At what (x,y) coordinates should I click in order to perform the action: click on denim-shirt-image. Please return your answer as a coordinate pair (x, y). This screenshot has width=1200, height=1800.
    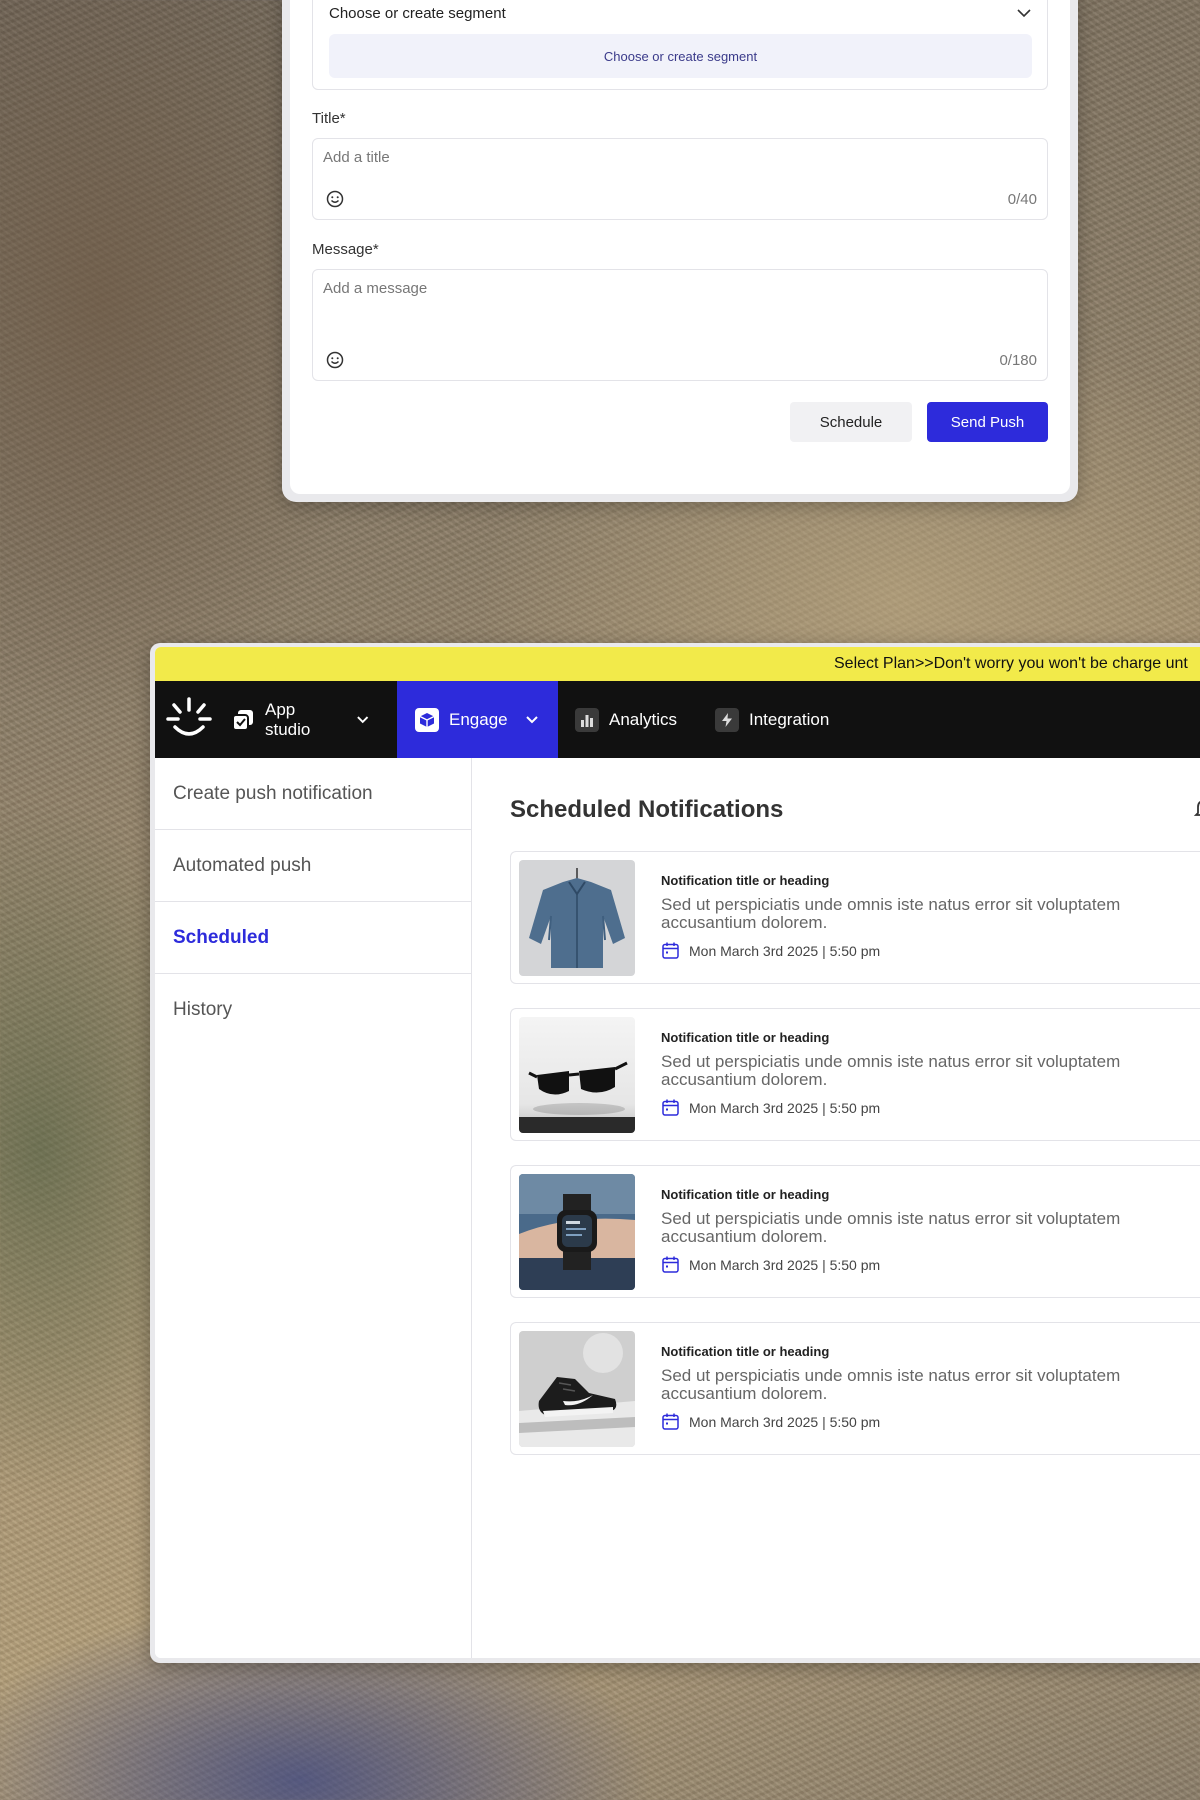
    Looking at the image, I should click on (577, 918).